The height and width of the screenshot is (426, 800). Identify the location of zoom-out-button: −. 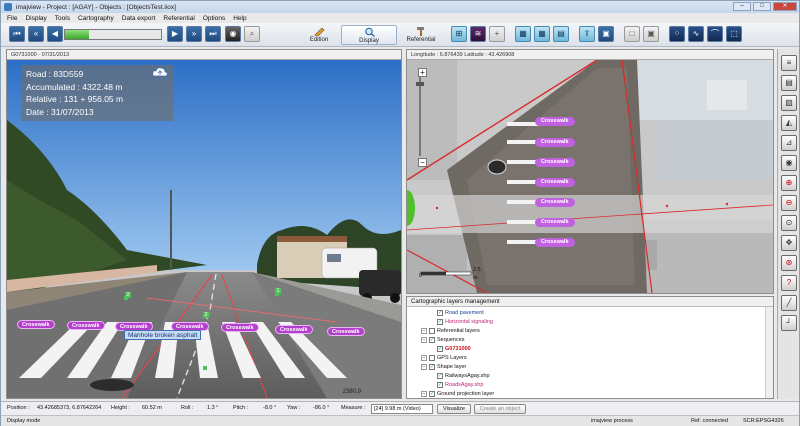
(422, 162).